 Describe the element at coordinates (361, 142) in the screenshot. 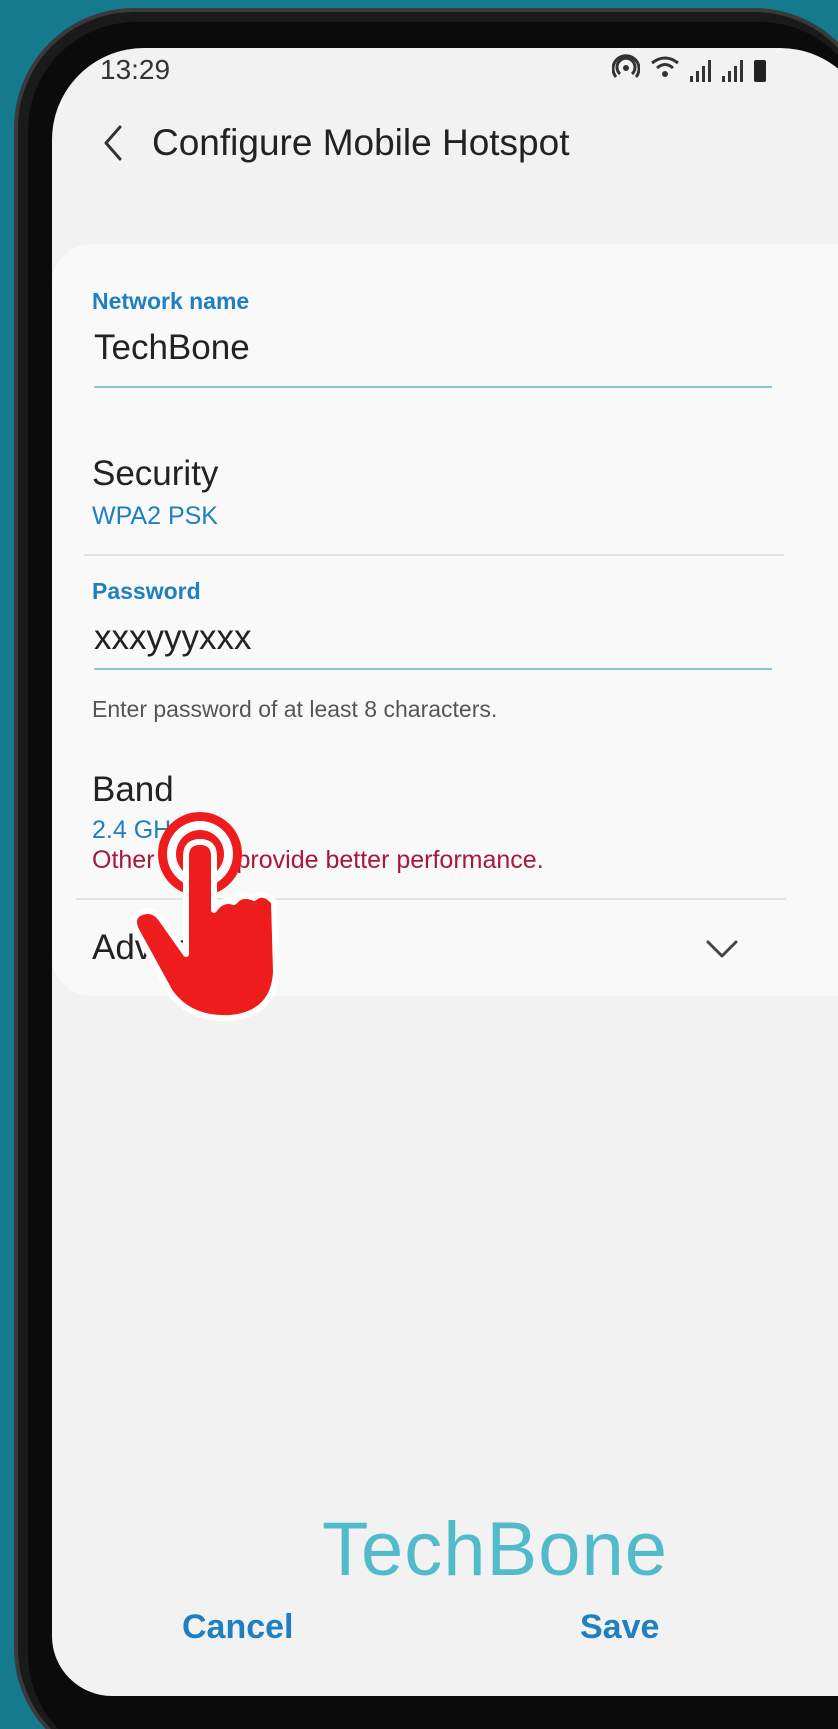

I see `page-title: Configure Mobile Hotspot` at that location.